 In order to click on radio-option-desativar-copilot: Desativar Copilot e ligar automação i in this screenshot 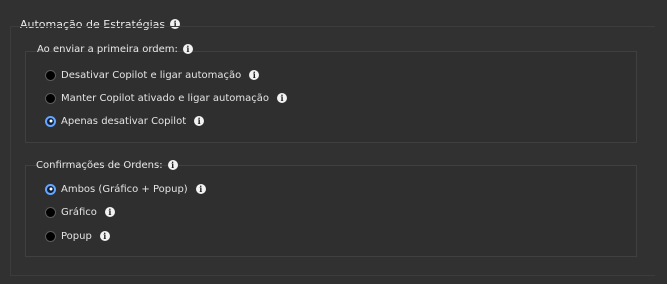, I will do `click(152, 75)`.